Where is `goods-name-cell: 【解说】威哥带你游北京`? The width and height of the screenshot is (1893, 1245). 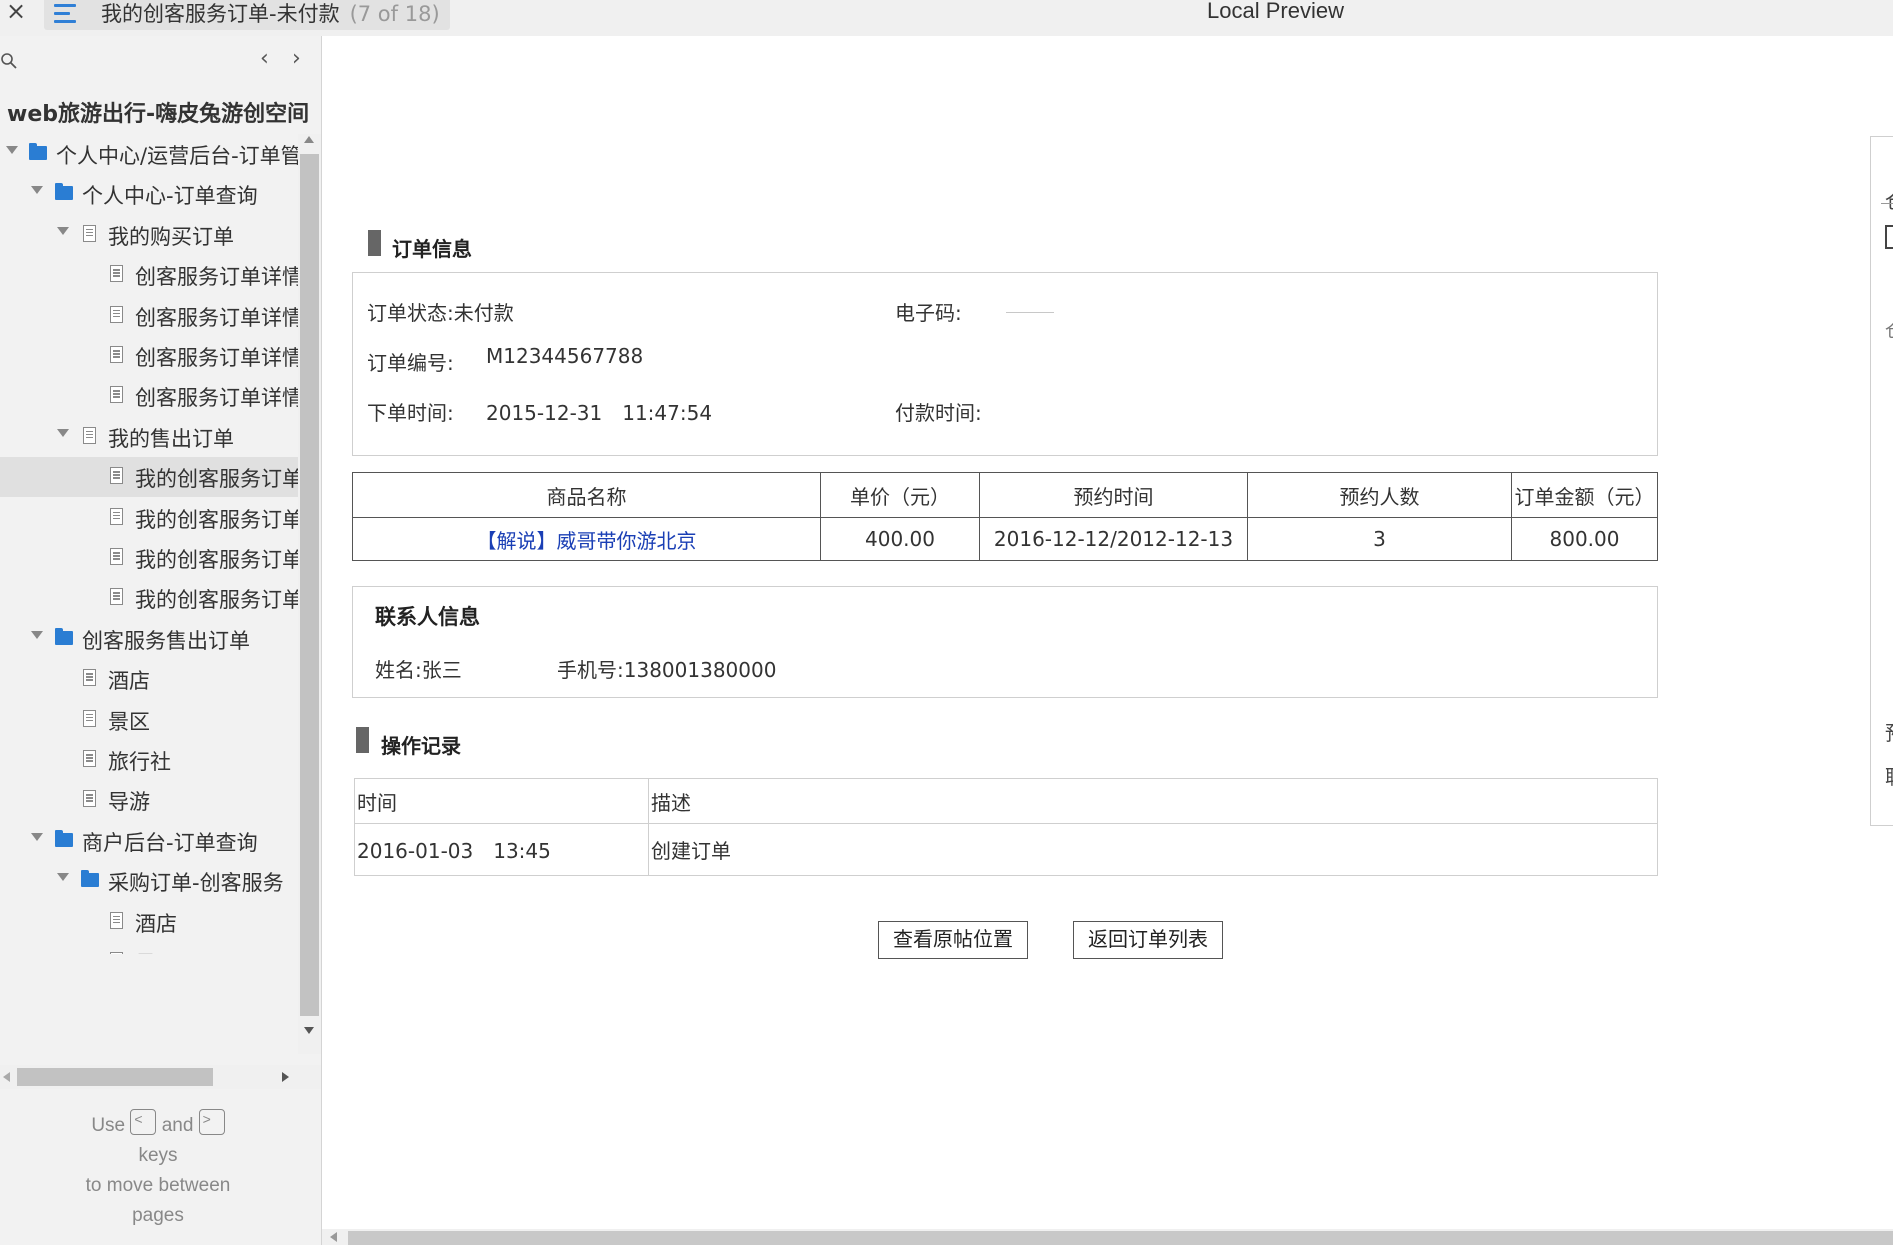 goods-name-cell: 【解说】威哥带你游北京 is located at coordinates (586, 539).